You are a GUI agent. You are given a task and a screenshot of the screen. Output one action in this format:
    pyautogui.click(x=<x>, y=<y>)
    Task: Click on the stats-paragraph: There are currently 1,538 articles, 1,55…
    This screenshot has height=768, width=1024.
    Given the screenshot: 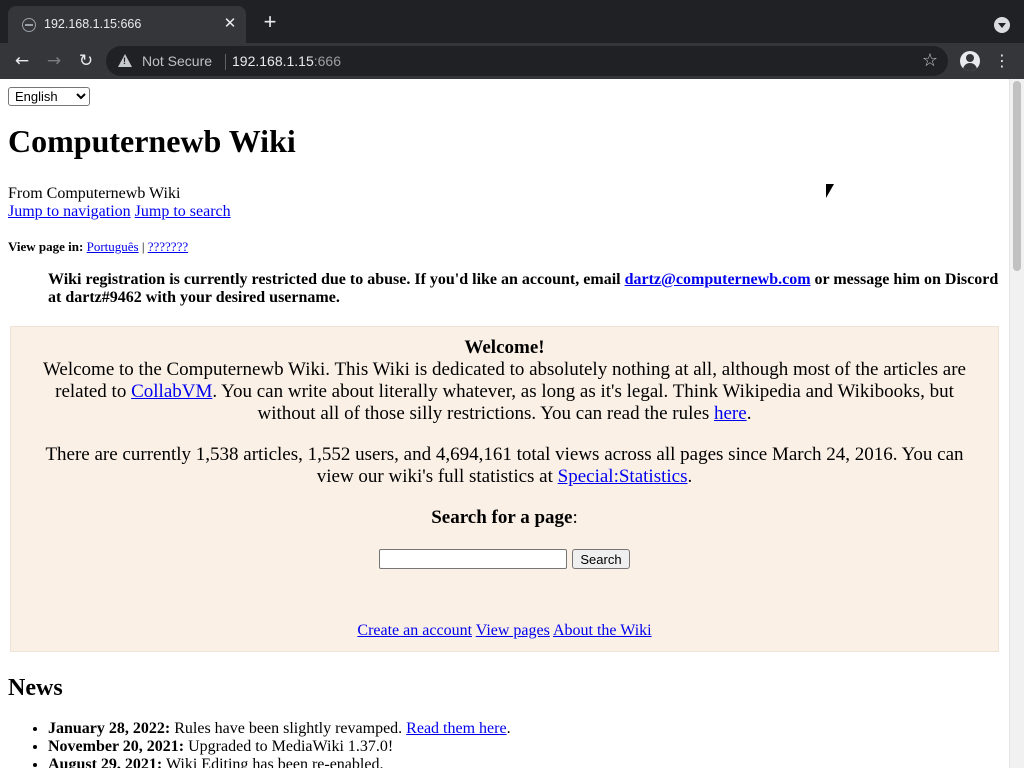 What is the action you would take?
    pyautogui.click(x=504, y=466)
    